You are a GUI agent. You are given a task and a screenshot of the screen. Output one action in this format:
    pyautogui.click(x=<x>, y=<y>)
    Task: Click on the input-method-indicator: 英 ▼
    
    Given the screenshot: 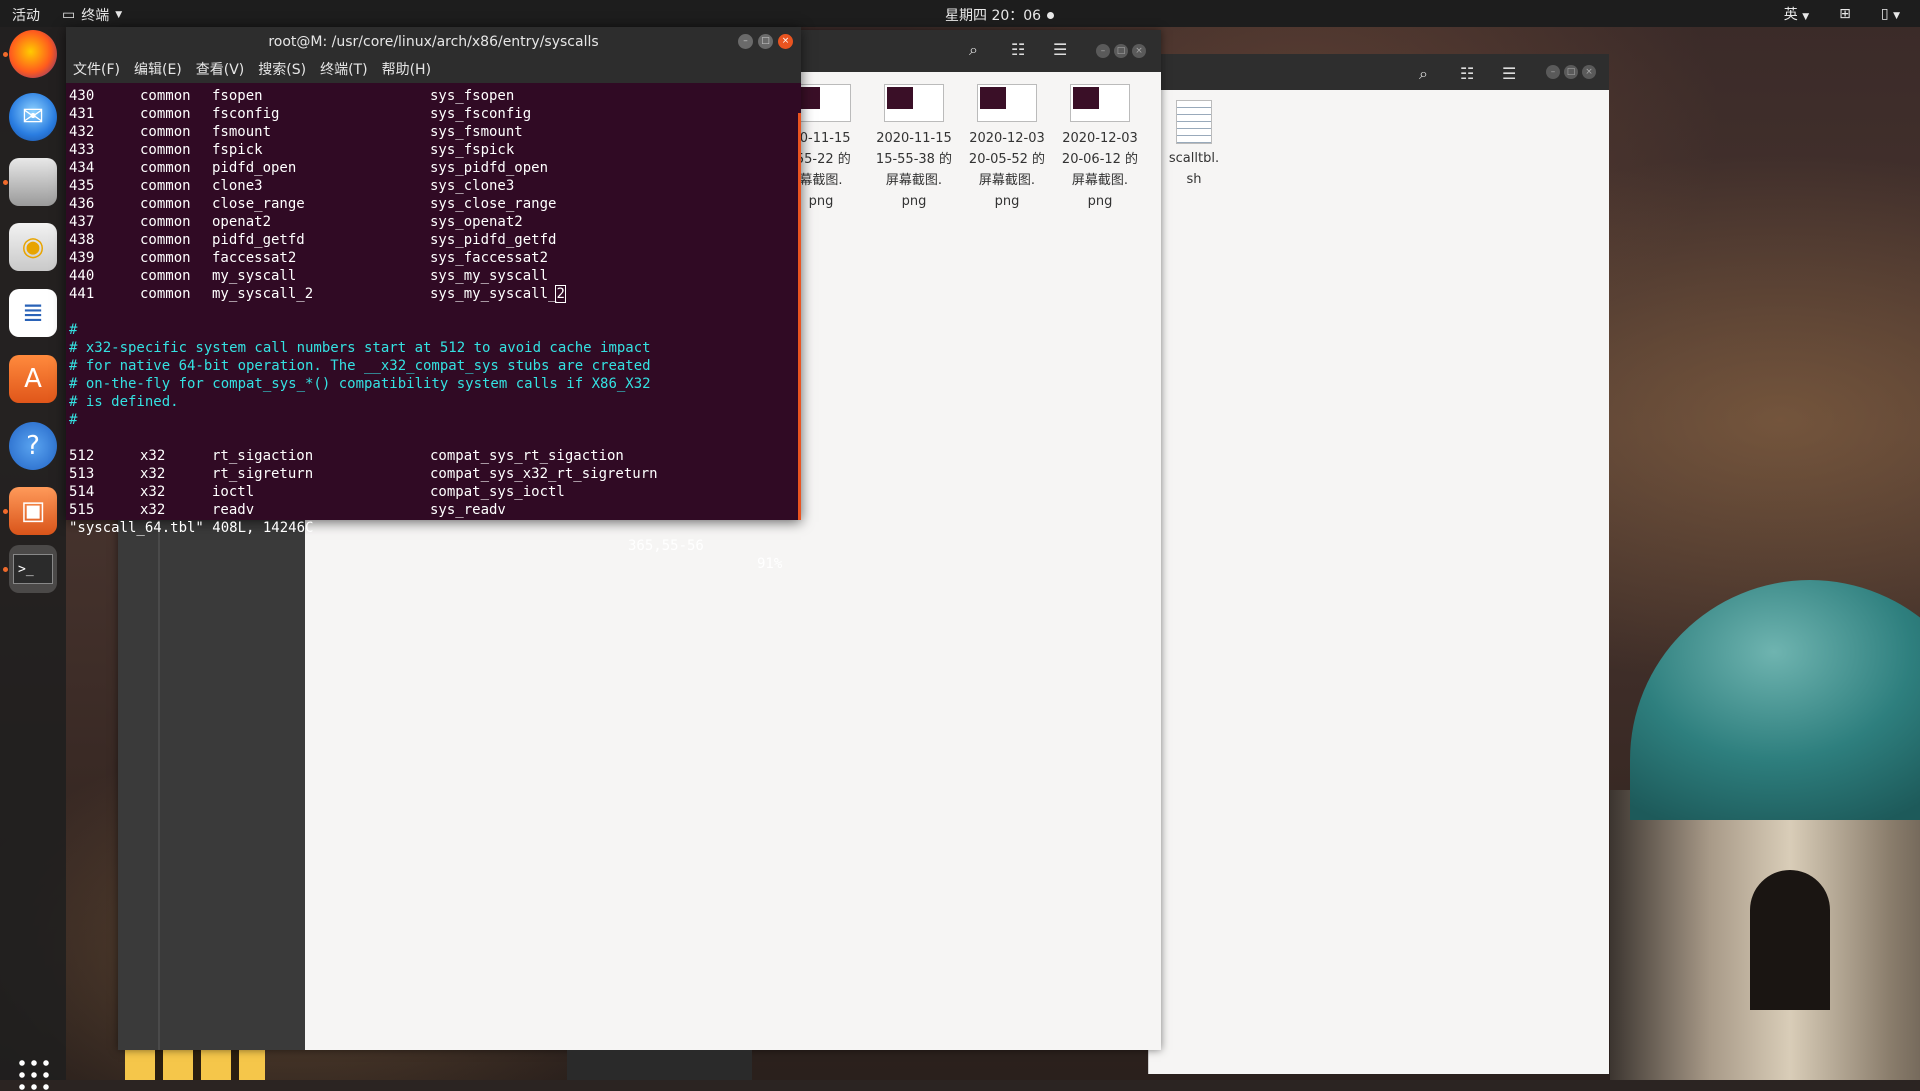 What is the action you would take?
    pyautogui.click(x=1796, y=14)
    